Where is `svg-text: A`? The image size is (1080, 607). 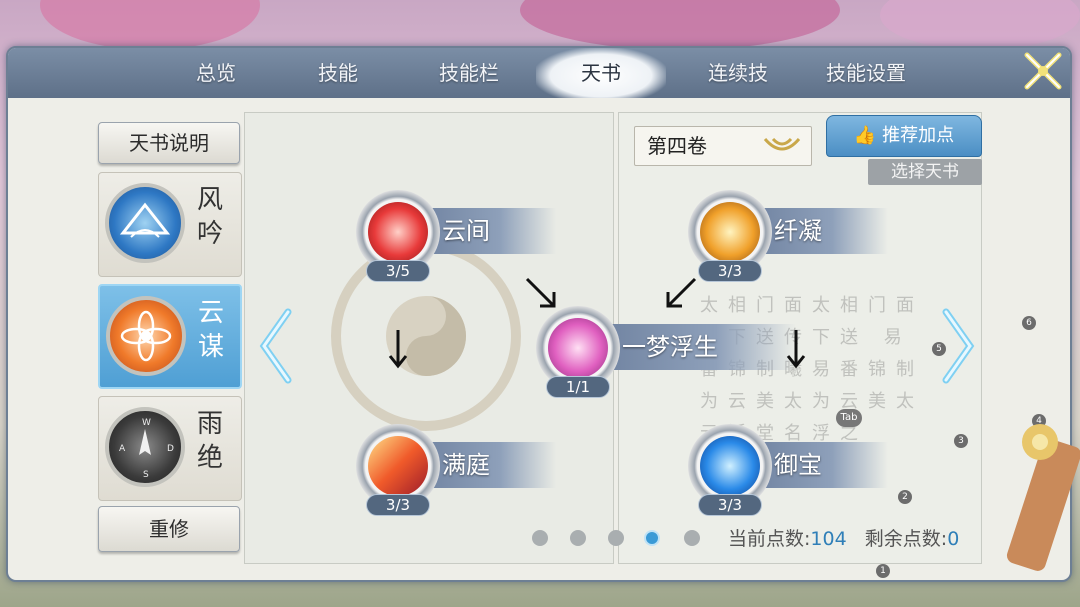 svg-text: A is located at coordinates (122, 449).